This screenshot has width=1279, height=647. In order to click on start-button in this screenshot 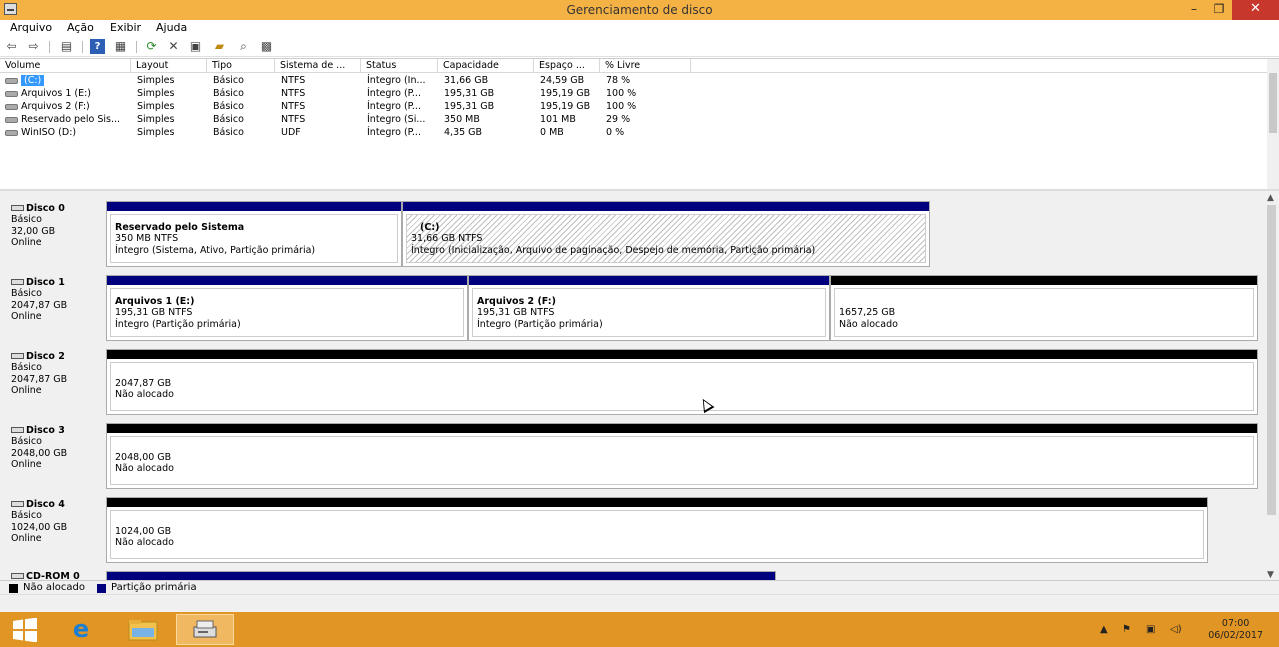, I will do `click(25, 629)`.